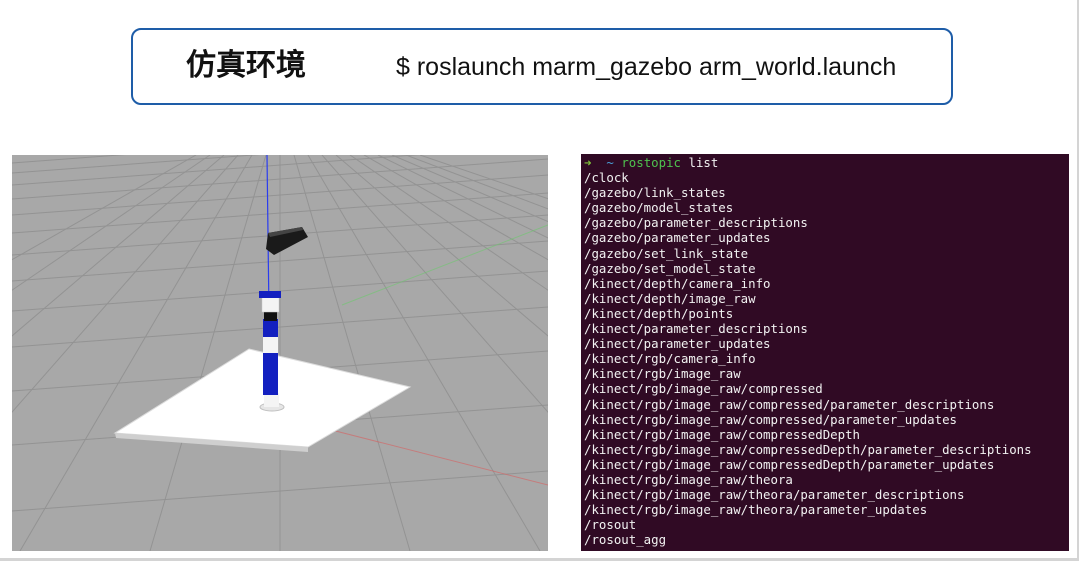 The width and height of the screenshot is (1081, 563). Describe the element at coordinates (670, 298) in the screenshot. I see `terminal-output-line: /kinect/depth/image_raw` at that location.